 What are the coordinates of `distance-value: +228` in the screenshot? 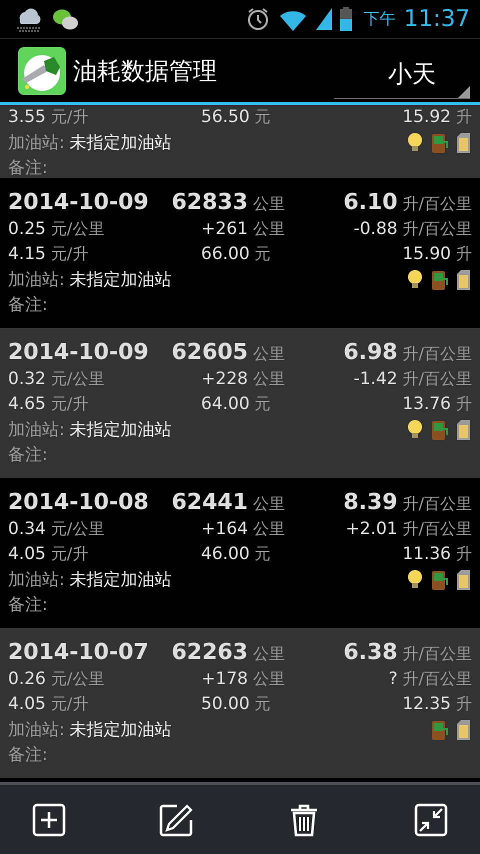 It's located at (224, 379).